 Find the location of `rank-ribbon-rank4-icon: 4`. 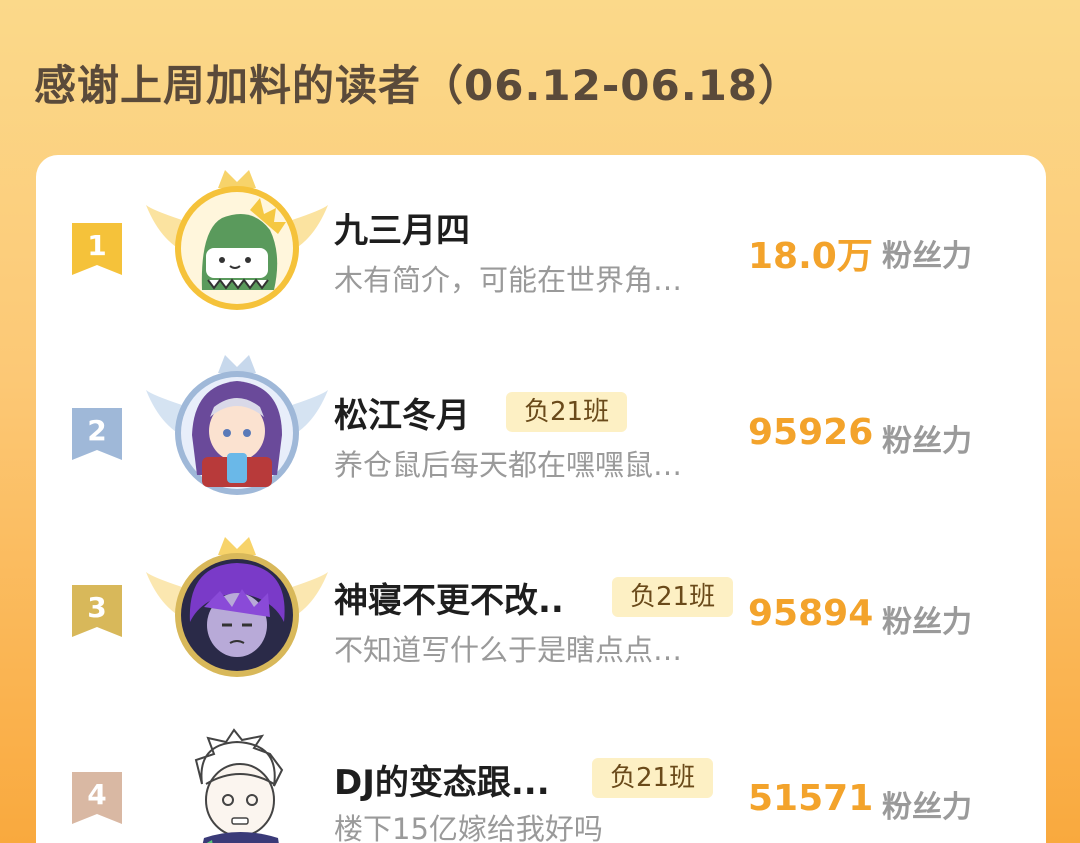

rank-ribbon-rank4-icon: 4 is located at coordinates (97, 798).